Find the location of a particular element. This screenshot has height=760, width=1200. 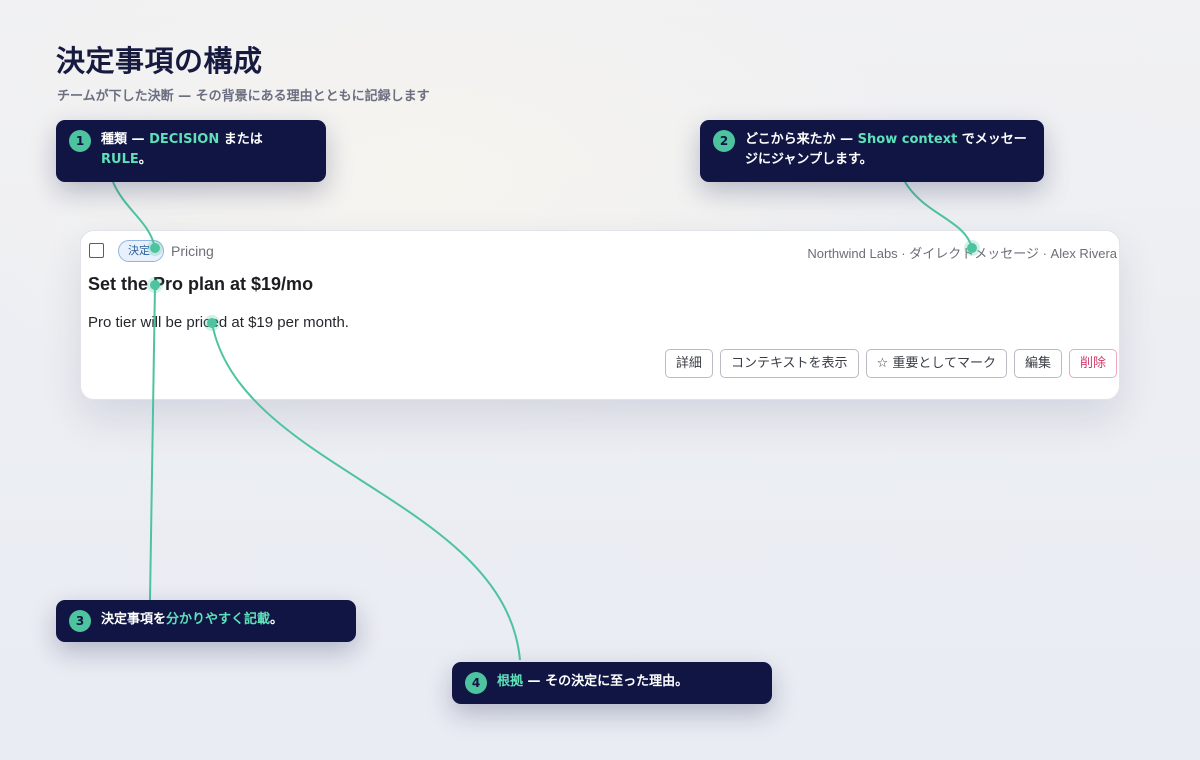

callout-number: 2 is located at coordinates (724, 141).